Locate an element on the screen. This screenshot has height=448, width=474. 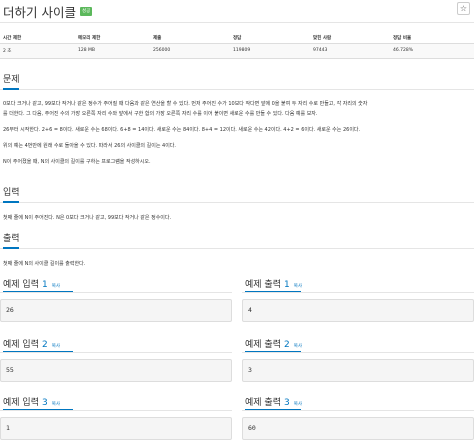
table-row: 2 초 128 MB 256000 119809 97443 46.728% is located at coordinates (237, 51).